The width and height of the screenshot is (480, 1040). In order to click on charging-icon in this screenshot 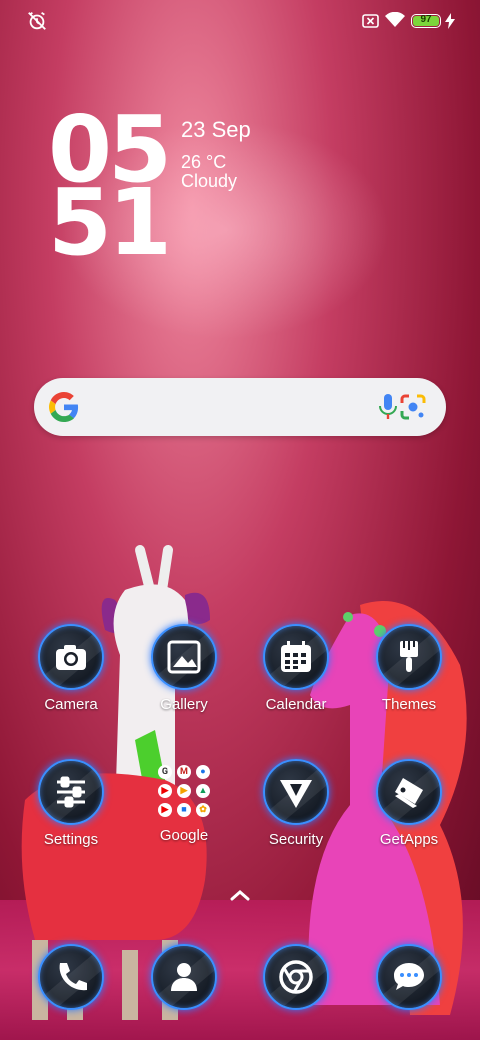, I will do `click(450, 21)`.